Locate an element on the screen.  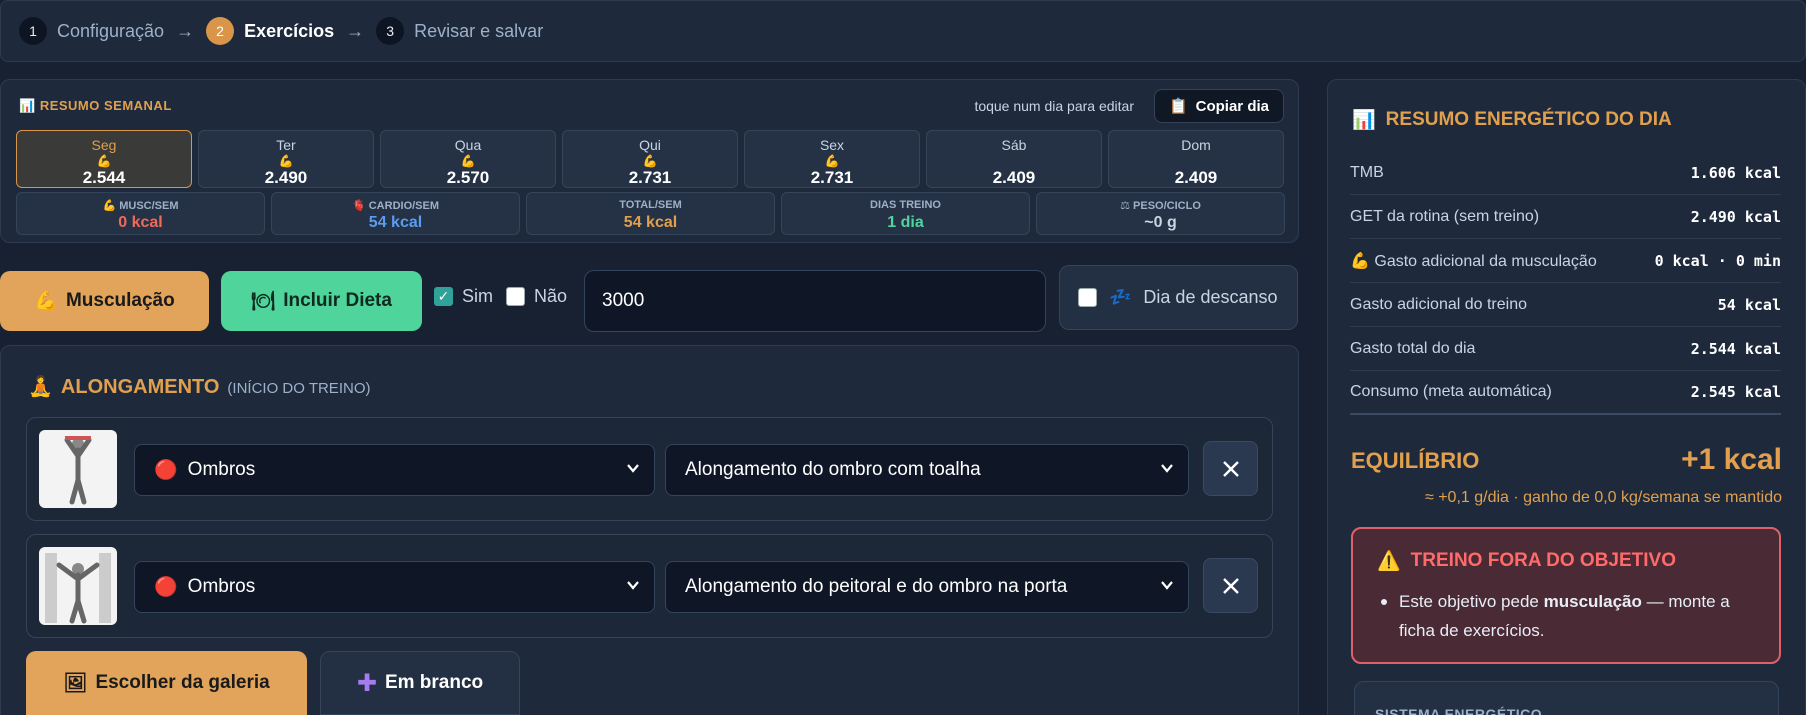
energy-row-total: Gasto total do dia 2.544 kcal is located at coordinates (1565, 349).